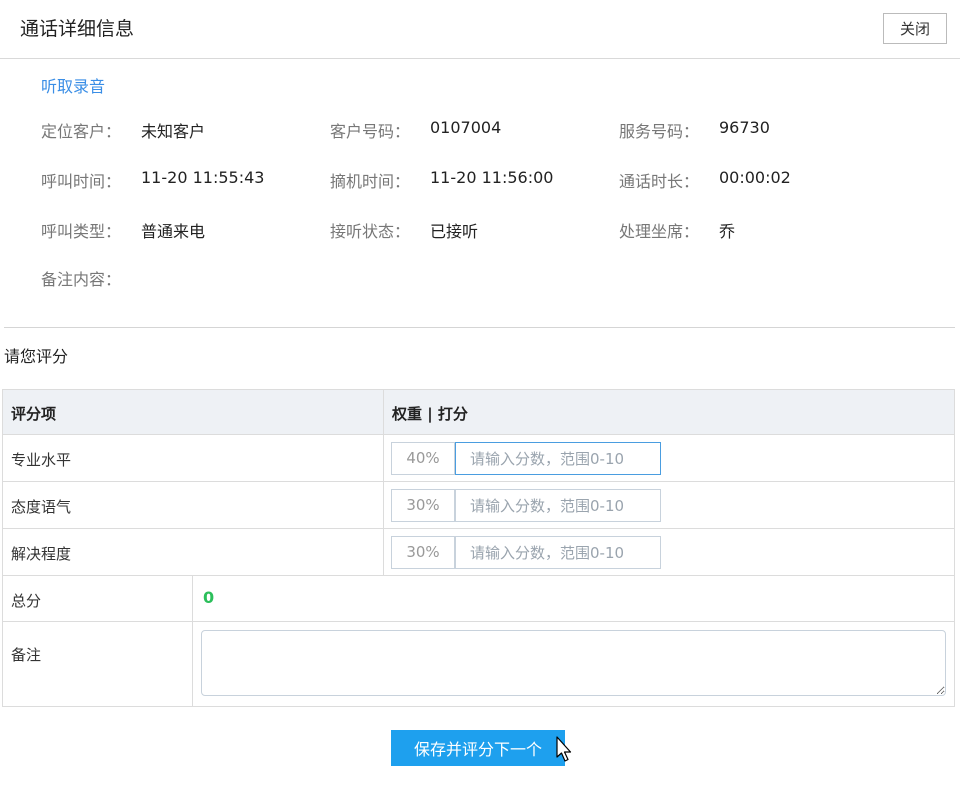  I want to click on rating-row-attitude: 态度语气 30%, so click(478, 505).